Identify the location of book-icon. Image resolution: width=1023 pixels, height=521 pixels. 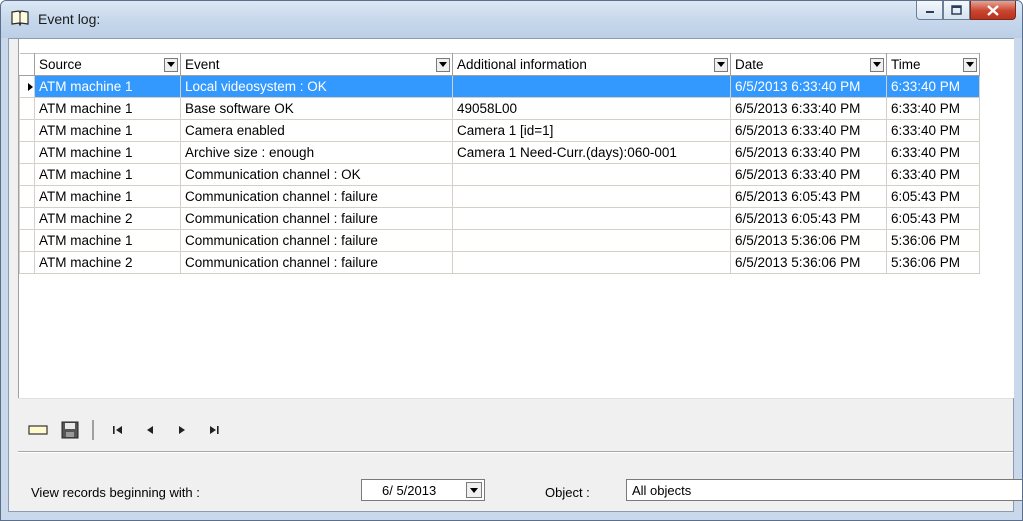
(20, 18).